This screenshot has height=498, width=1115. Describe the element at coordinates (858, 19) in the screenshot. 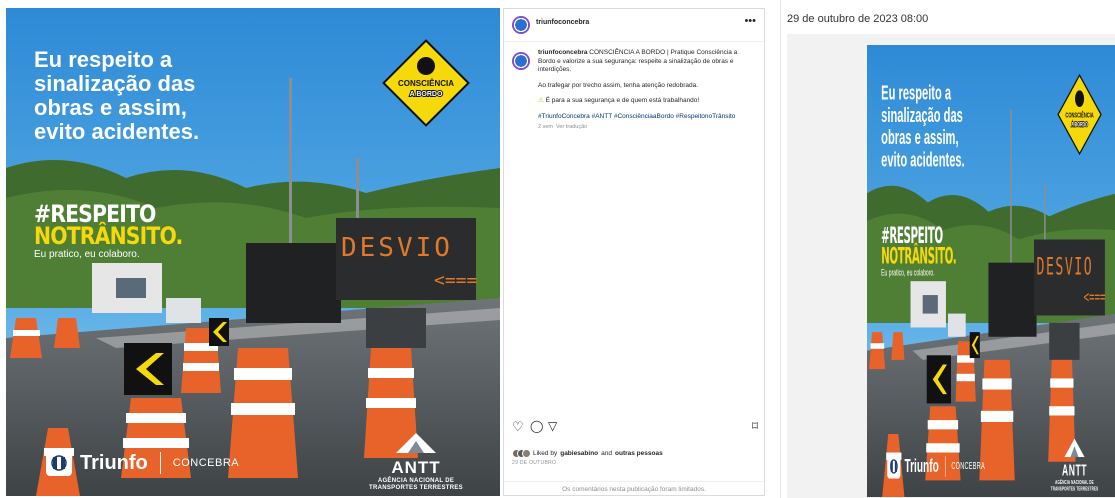

I see `post-timestamp: 29 de outubro de 2023 08:00` at that location.